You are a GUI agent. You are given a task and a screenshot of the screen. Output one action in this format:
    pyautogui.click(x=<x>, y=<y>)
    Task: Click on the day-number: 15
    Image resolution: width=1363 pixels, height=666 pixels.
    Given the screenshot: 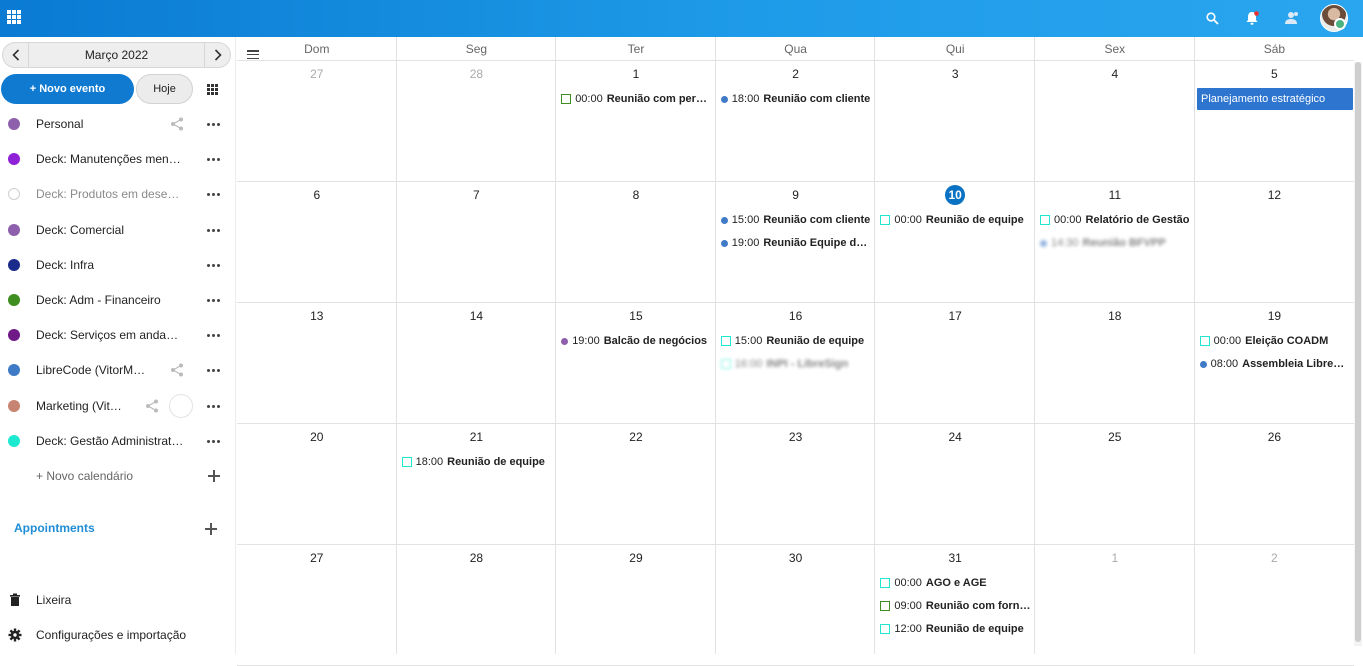 What is the action you would take?
    pyautogui.click(x=636, y=316)
    